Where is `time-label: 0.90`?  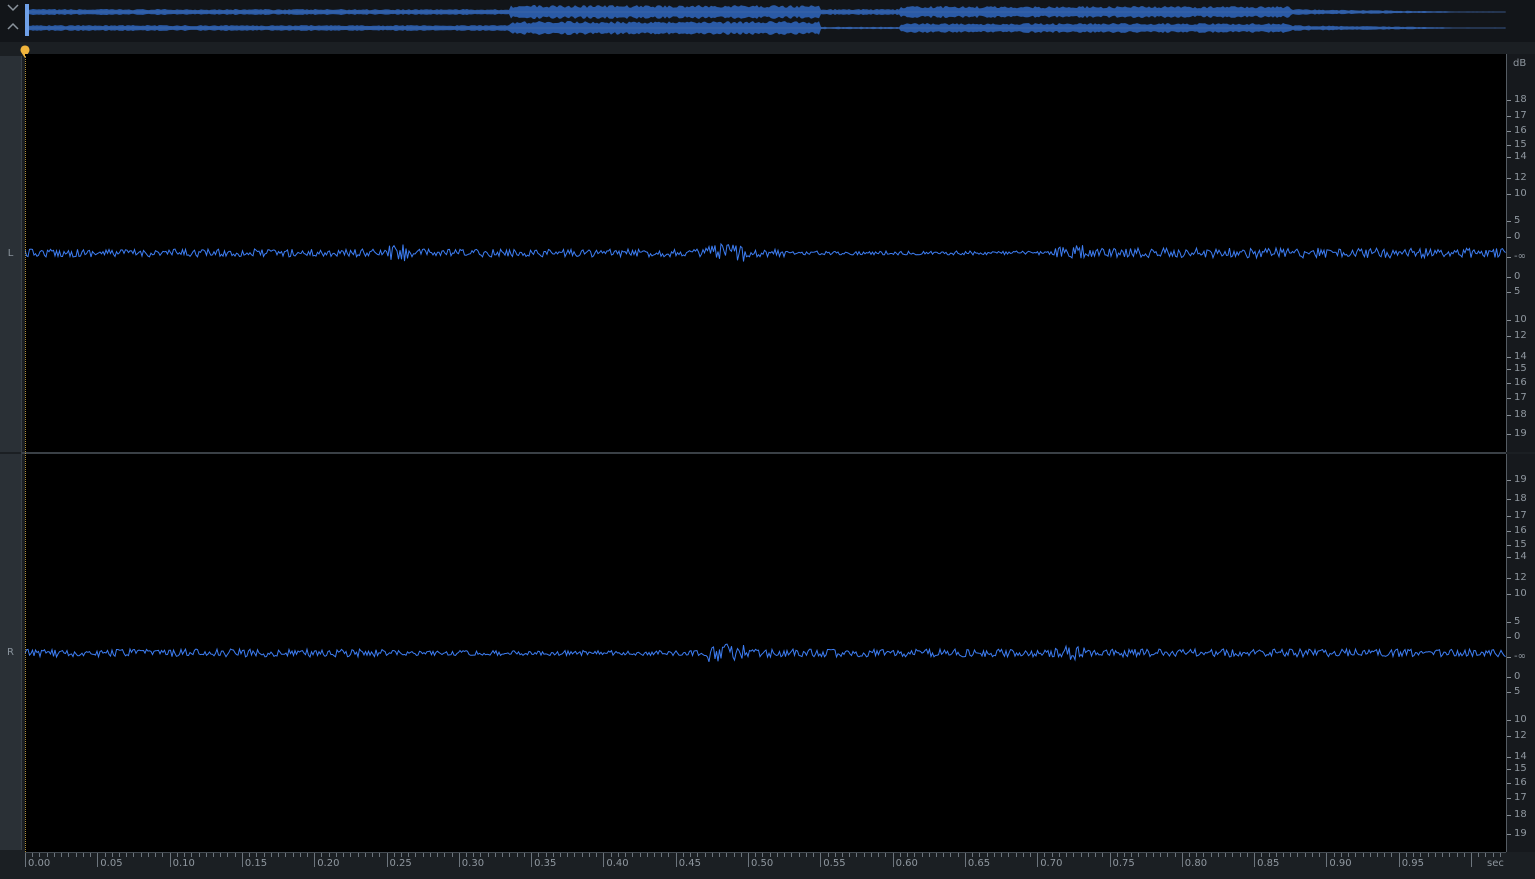 time-label: 0.90 is located at coordinates (1340, 863).